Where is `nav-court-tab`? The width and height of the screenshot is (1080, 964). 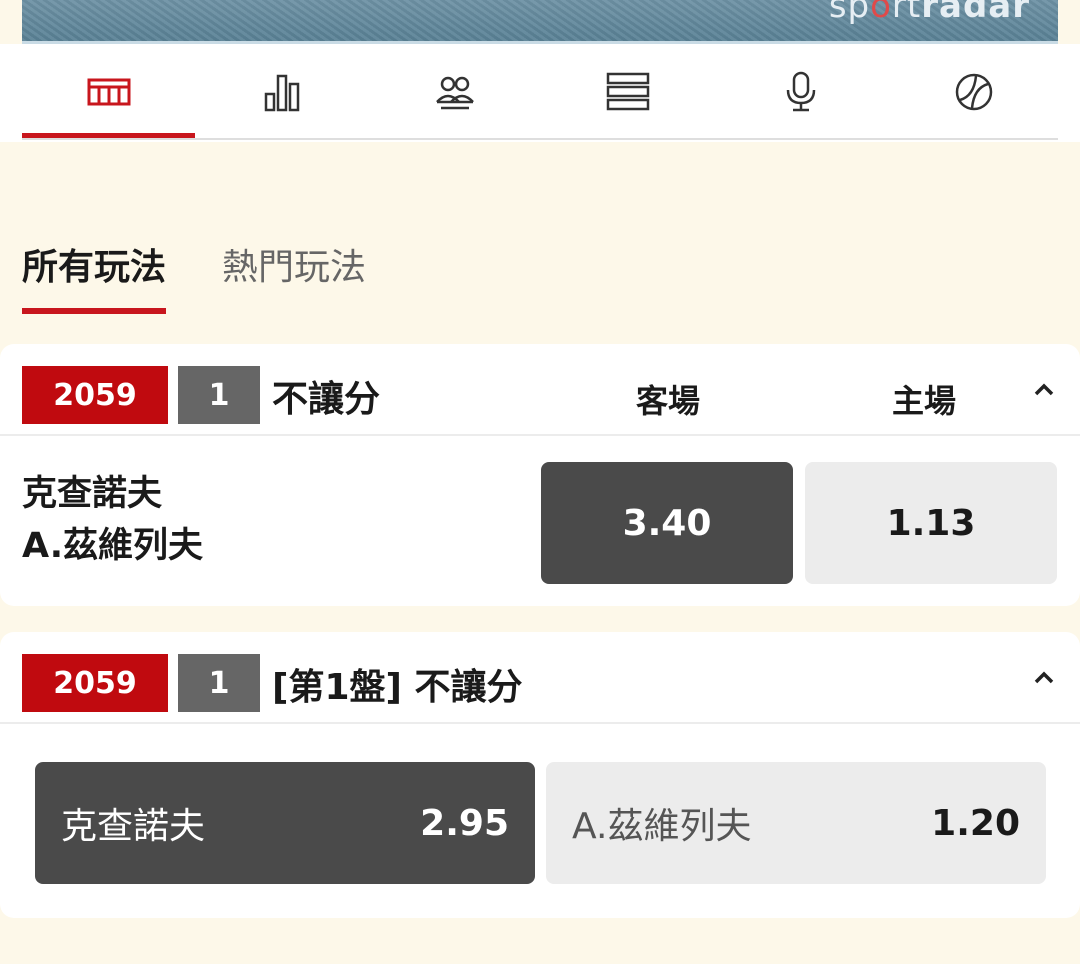
nav-court-tab is located at coordinates (108, 92).